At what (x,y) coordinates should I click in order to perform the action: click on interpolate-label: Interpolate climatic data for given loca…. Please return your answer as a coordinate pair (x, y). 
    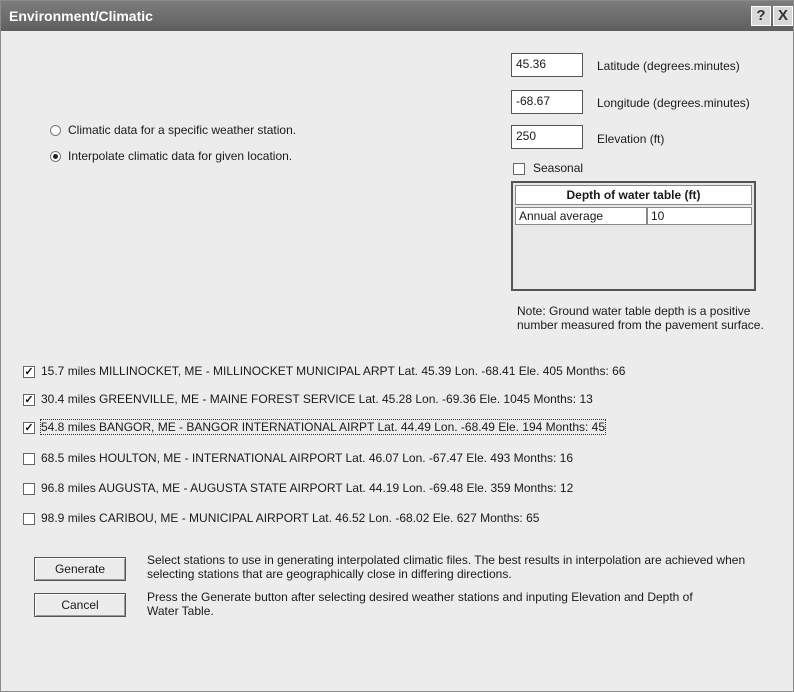
    Looking at the image, I should click on (180, 156).